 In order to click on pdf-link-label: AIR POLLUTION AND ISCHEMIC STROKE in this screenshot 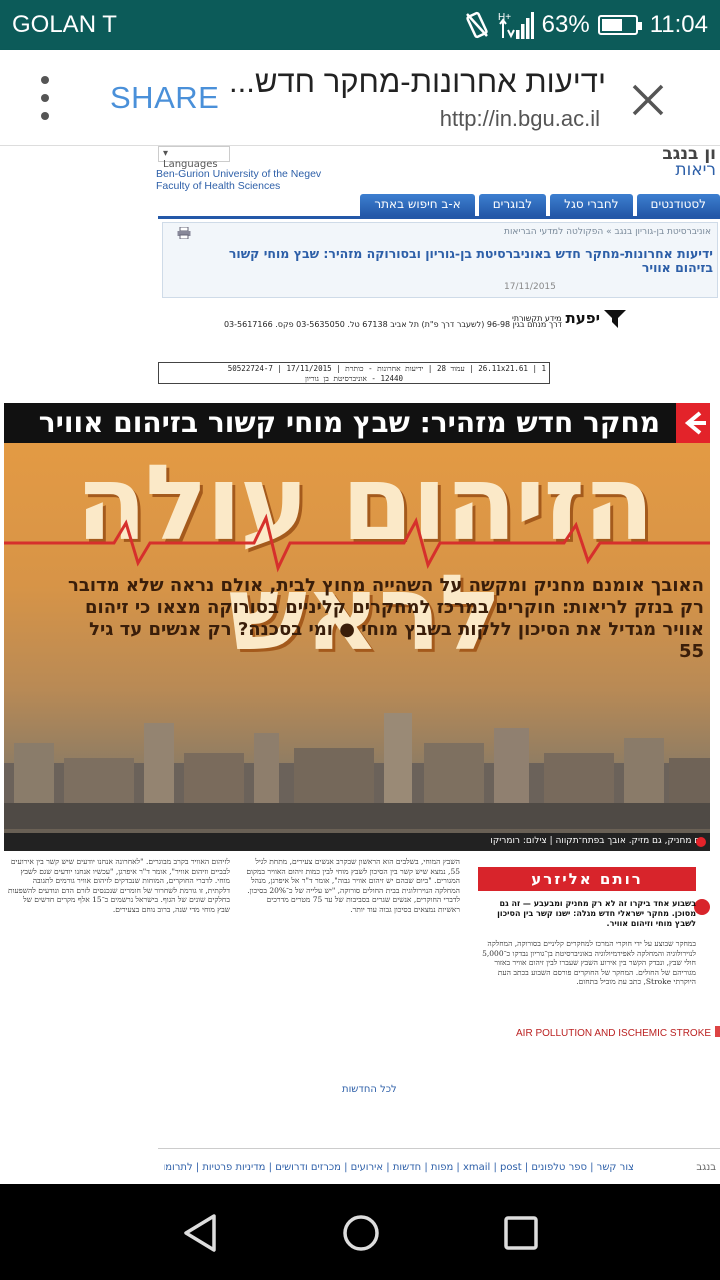, I will do `click(614, 1033)`.